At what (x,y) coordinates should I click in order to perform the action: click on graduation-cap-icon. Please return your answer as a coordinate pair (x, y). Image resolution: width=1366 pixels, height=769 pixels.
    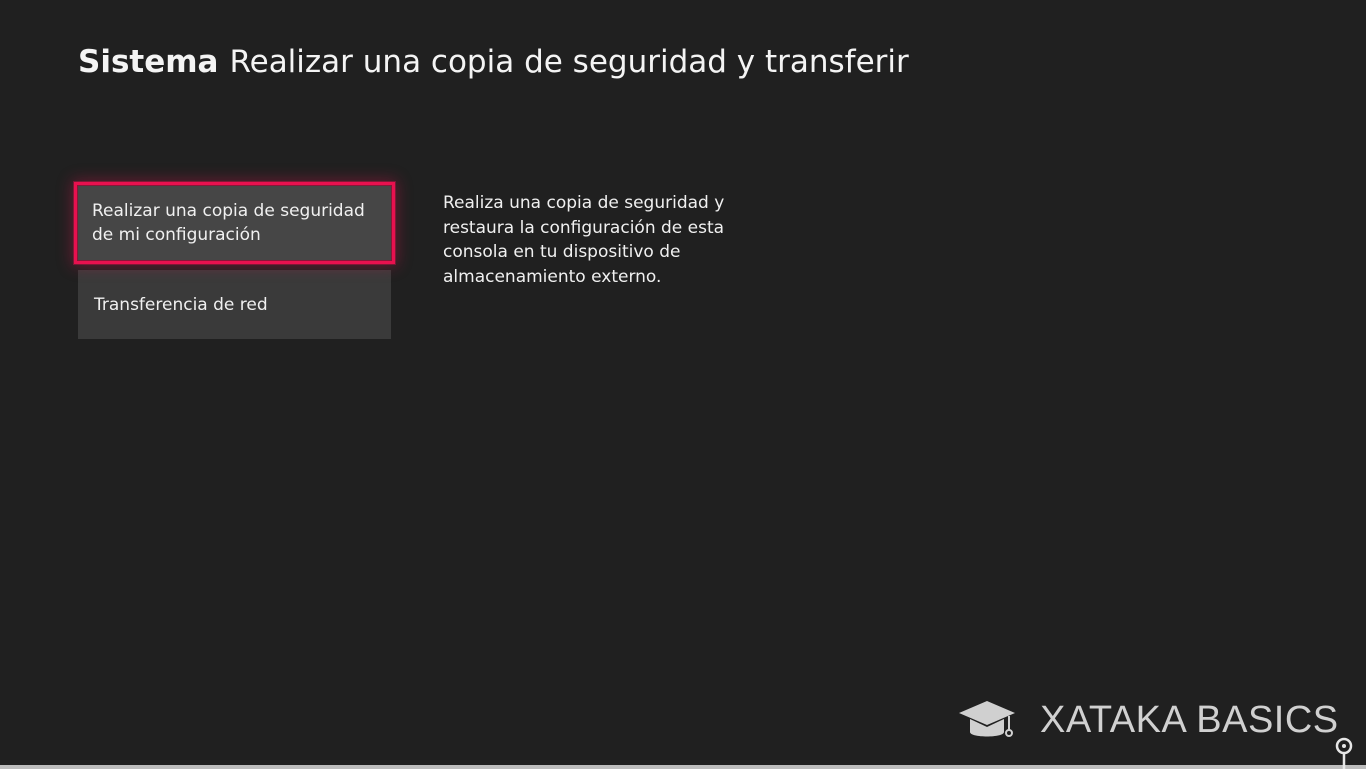
    Looking at the image, I should click on (987, 720).